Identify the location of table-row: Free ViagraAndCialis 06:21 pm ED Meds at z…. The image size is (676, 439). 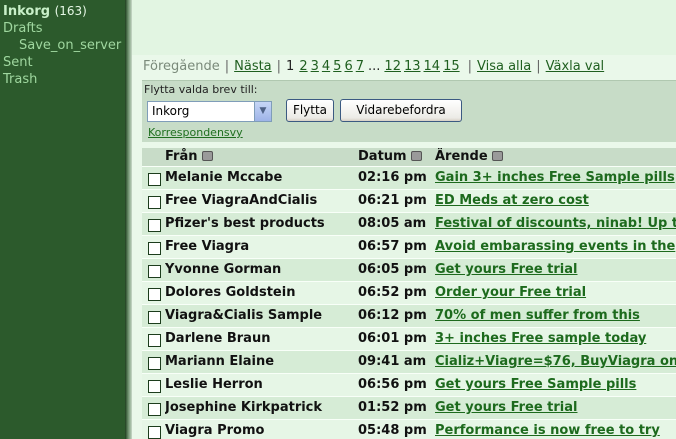
(409, 200).